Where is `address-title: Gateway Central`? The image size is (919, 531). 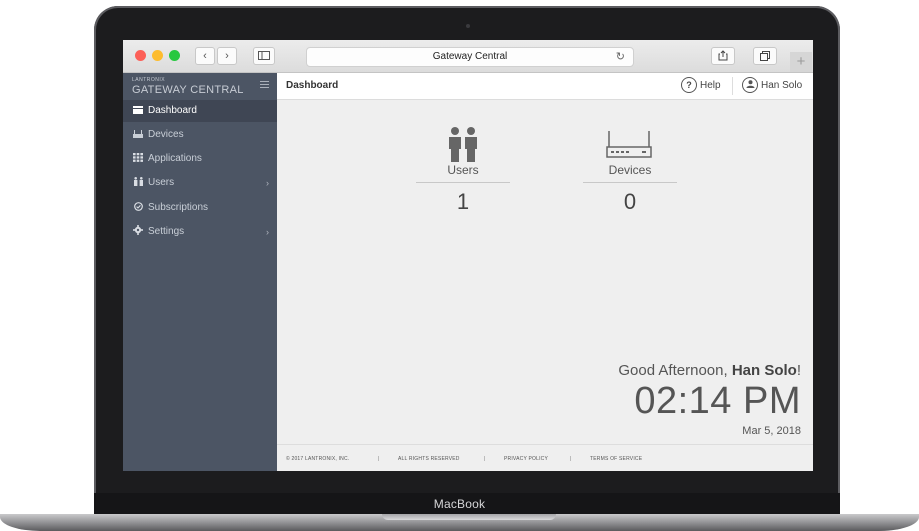 address-title: Gateway Central is located at coordinates (470, 56).